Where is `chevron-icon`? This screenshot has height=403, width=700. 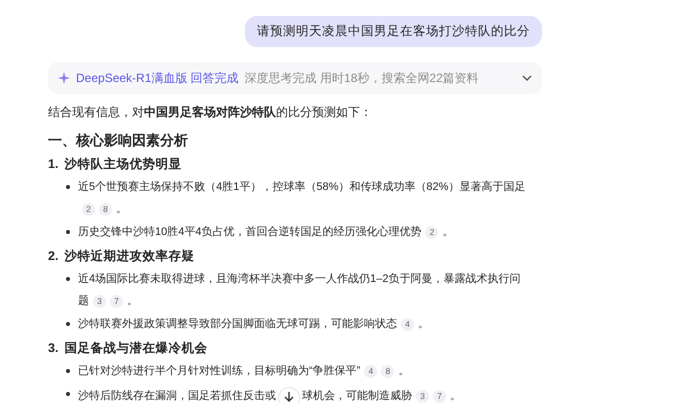 chevron-icon is located at coordinates (527, 78).